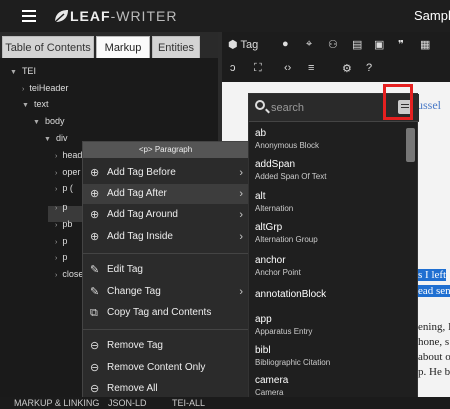  What do you see at coordinates (35, 104) in the screenshot?
I see `tree-node-text: ▼ text` at bounding box center [35, 104].